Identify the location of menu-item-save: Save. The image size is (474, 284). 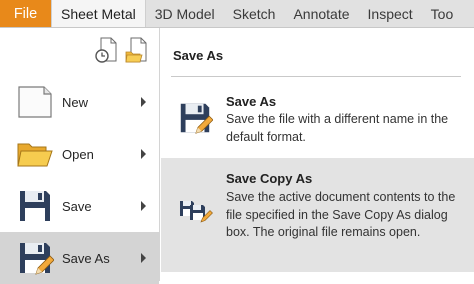
(79, 206).